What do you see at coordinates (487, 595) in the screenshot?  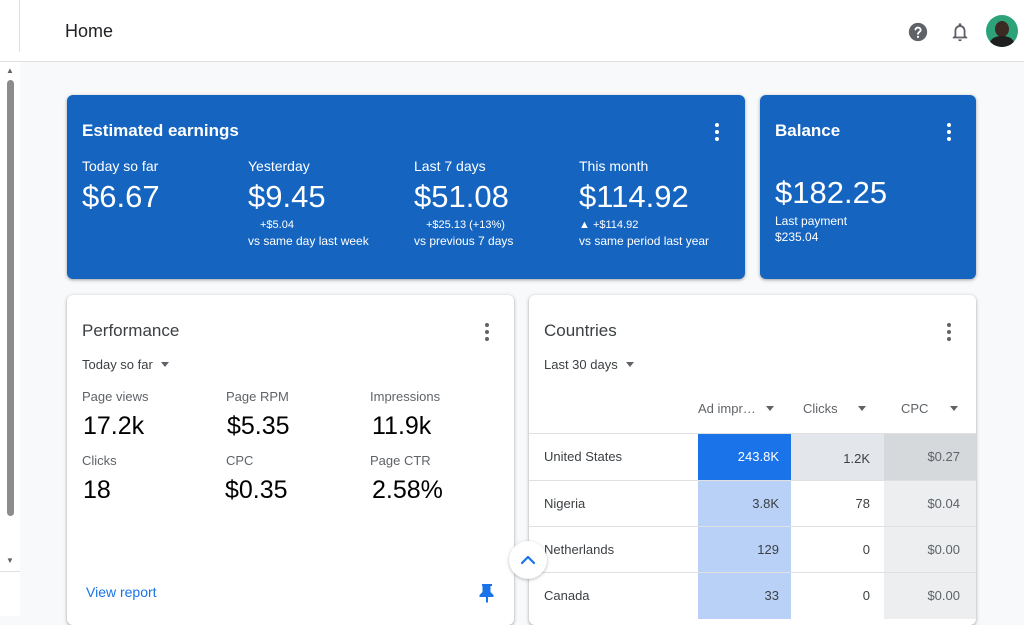 I see `pin-icon` at bounding box center [487, 595].